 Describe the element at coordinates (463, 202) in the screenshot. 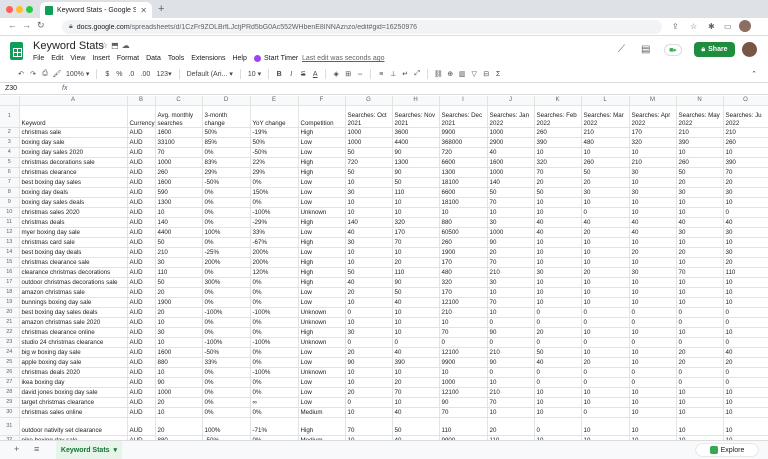

I see `cell: 18100` at that location.